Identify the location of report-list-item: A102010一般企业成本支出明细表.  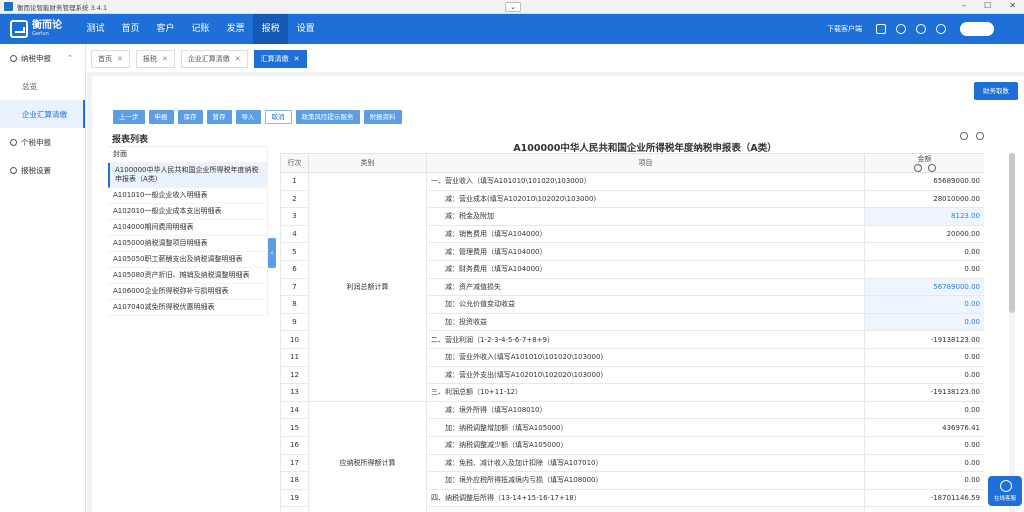
(187, 212).